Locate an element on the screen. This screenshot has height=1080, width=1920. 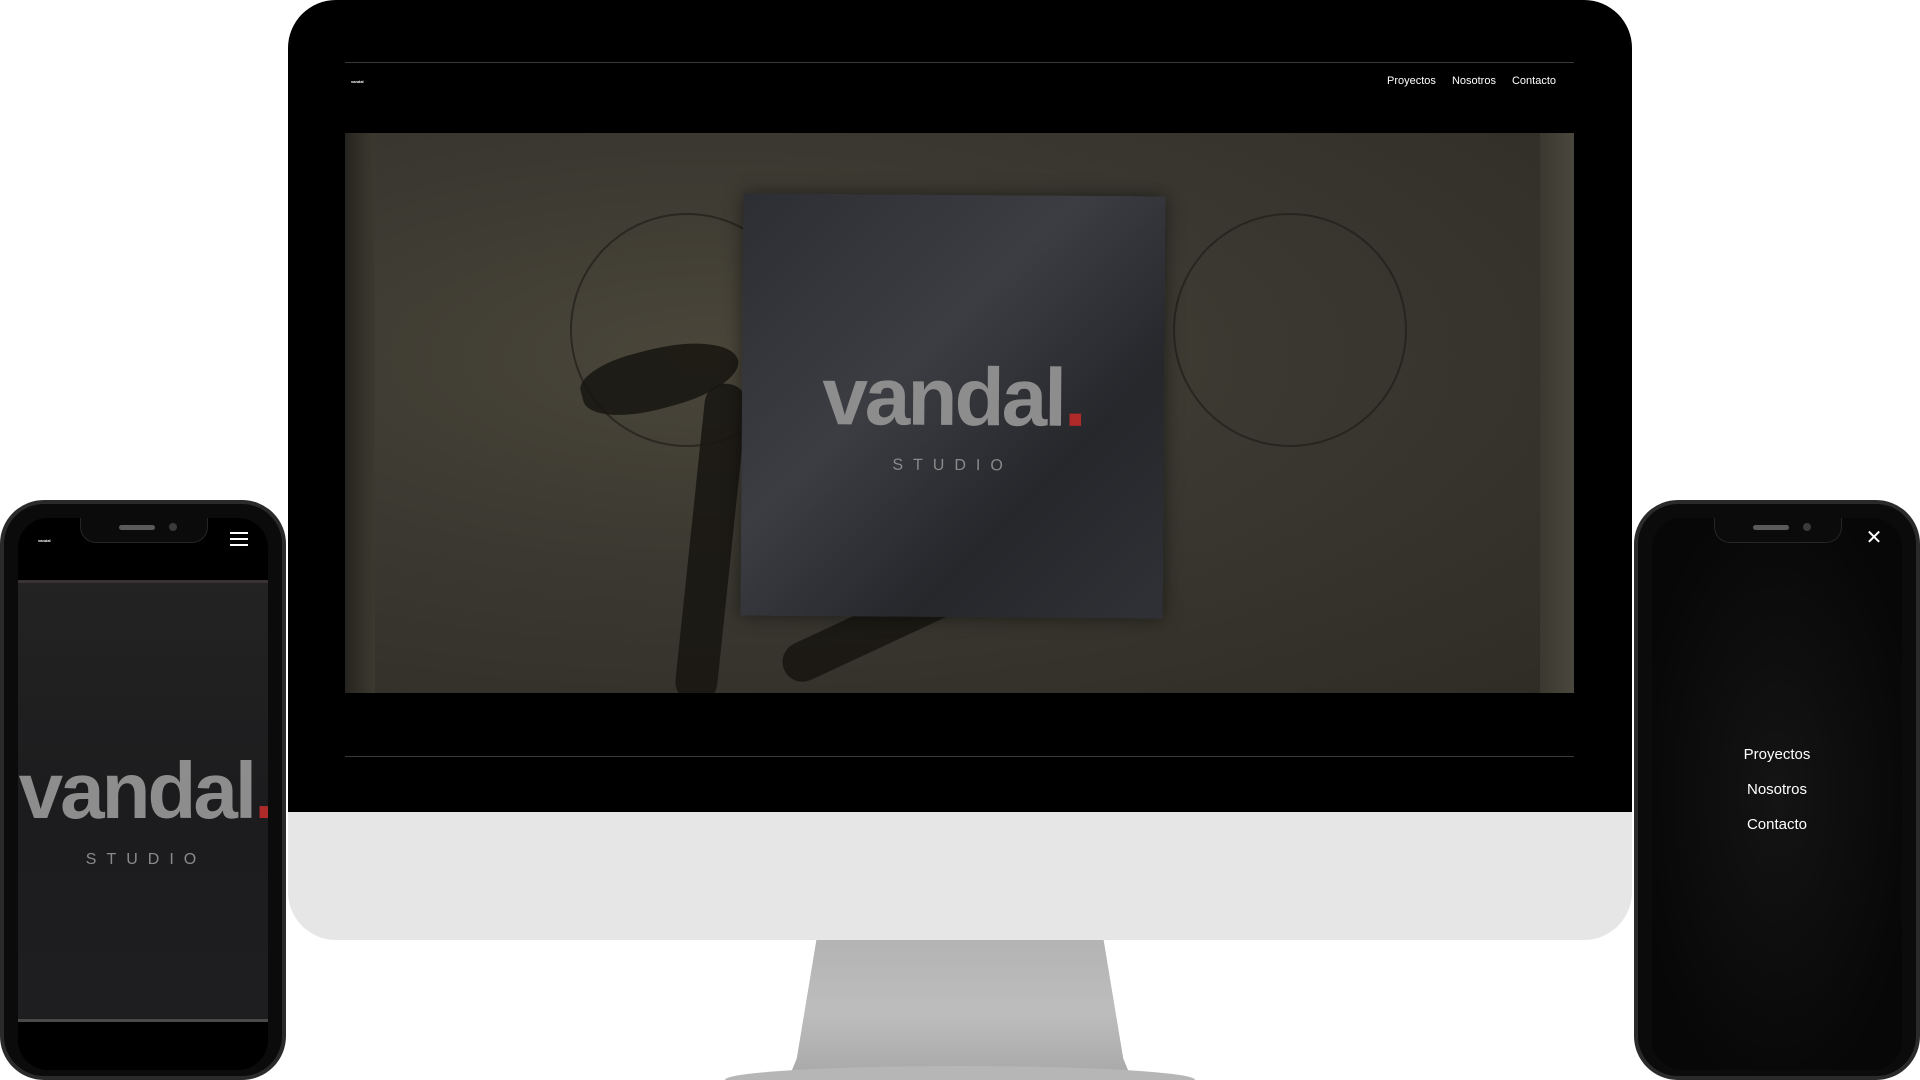
brand-card: vandal. STUDIO is located at coordinates (953, 406).